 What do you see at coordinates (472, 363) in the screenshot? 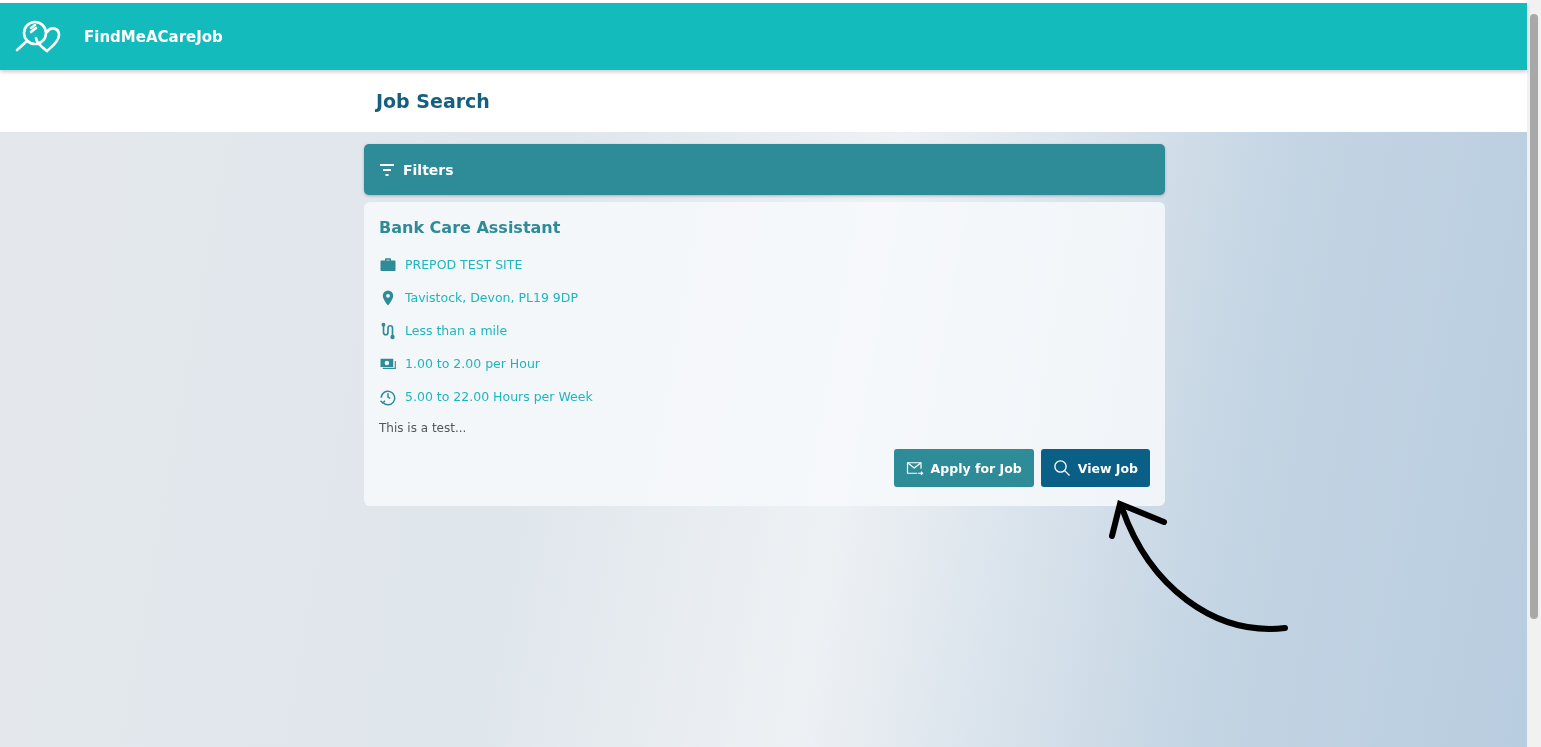
I see `job-detail: 1.00 to 2.00 per Hour` at bounding box center [472, 363].